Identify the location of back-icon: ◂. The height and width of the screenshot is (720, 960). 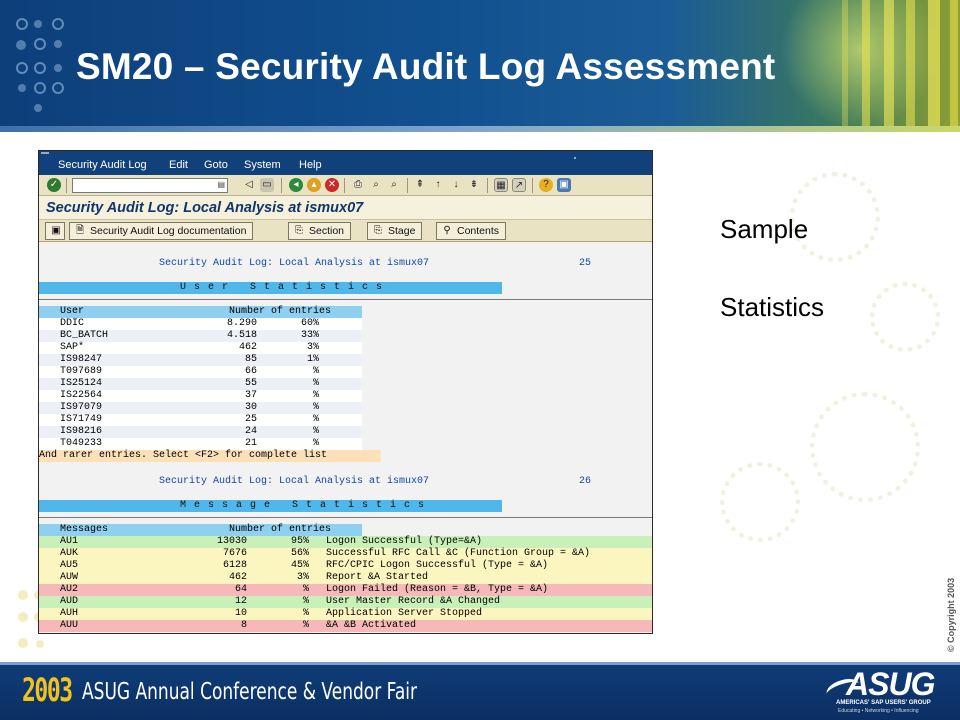
(296, 185).